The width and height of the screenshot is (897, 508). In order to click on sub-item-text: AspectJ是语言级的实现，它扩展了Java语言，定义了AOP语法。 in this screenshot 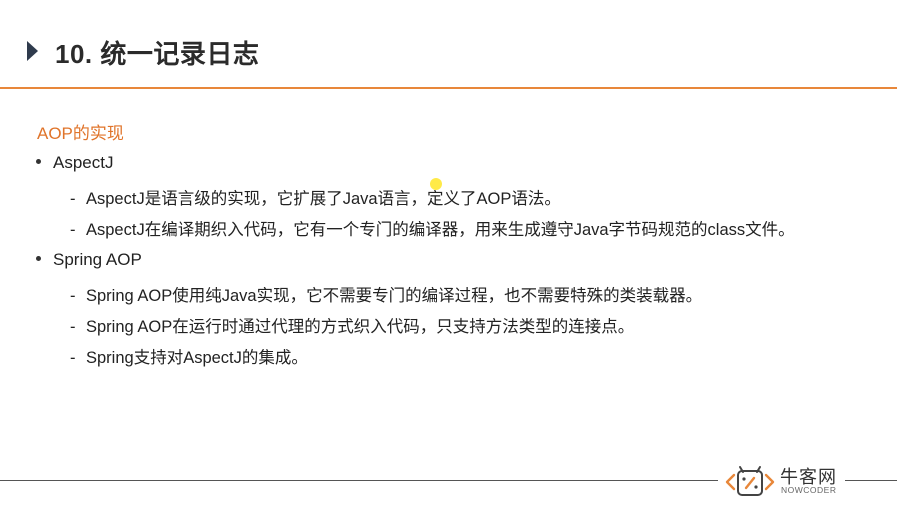, I will do `click(323, 199)`.